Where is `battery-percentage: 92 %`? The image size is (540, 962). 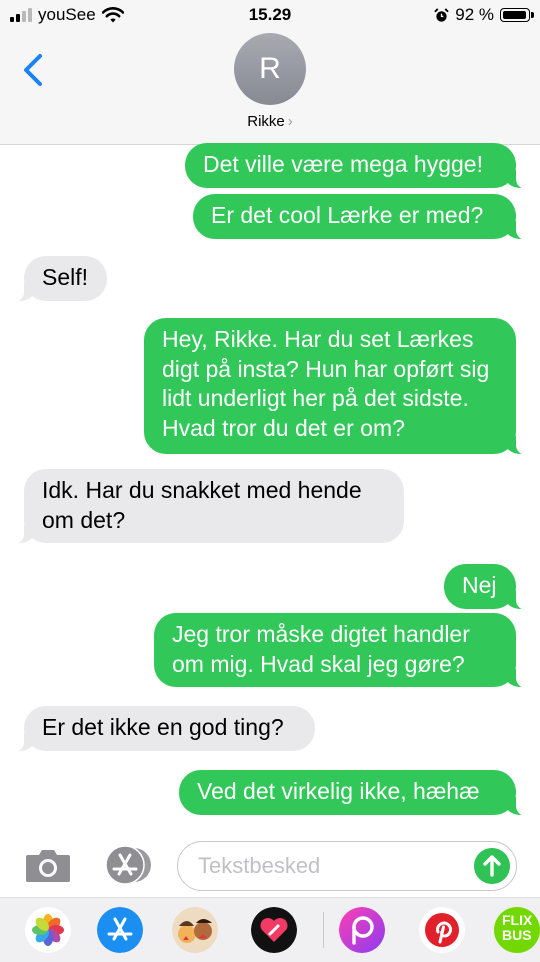
battery-percentage: 92 % is located at coordinates (474, 14).